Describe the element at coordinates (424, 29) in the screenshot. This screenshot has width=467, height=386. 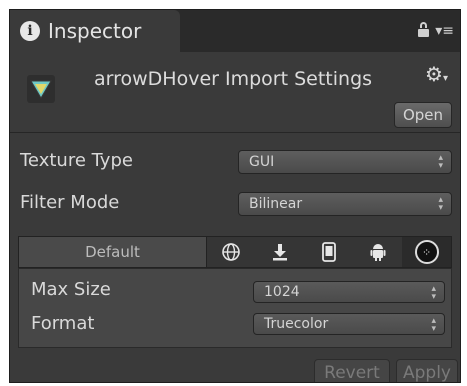
I see `lock-icon` at that location.